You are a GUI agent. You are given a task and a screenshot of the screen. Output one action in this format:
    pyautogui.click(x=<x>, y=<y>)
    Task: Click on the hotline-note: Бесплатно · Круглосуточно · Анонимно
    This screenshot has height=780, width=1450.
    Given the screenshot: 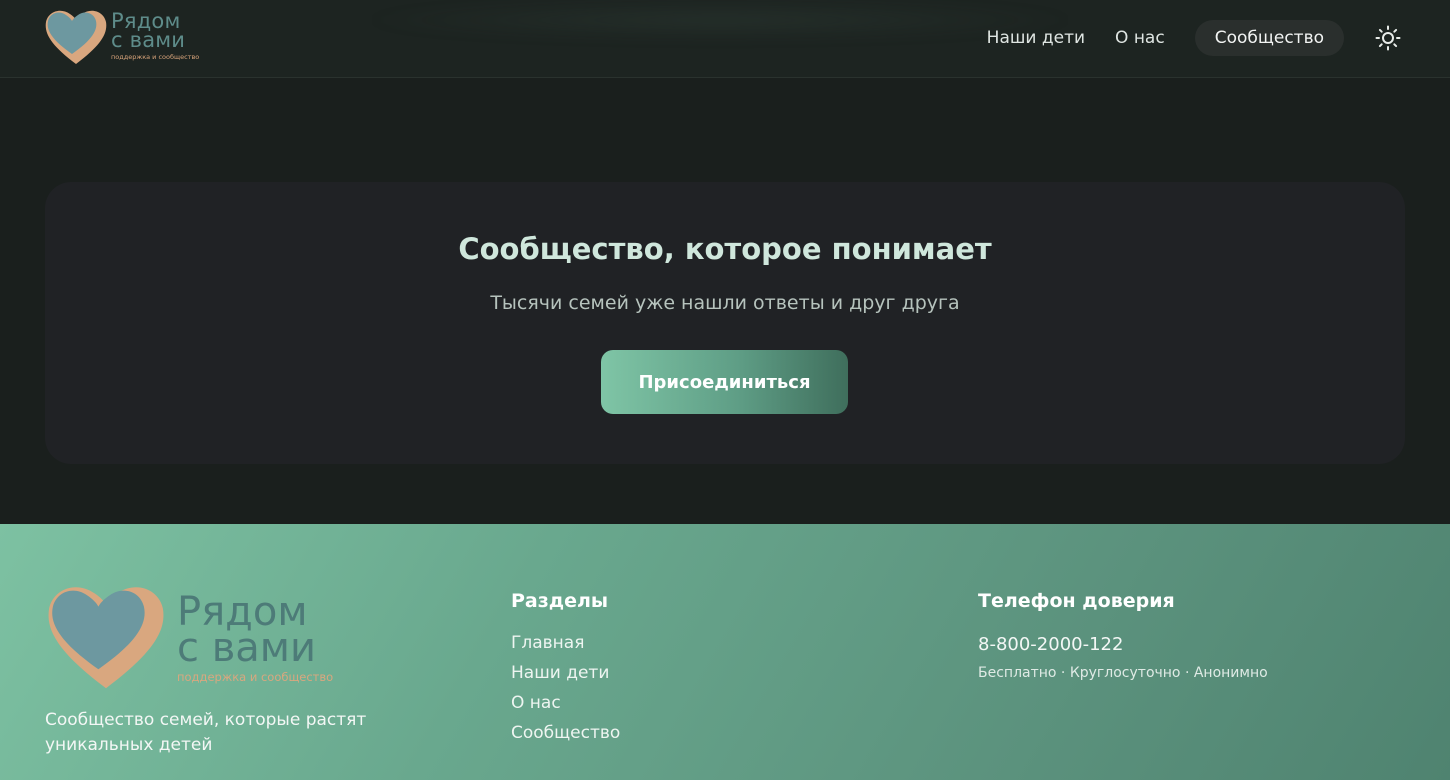 What is the action you would take?
    pyautogui.click(x=1123, y=673)
    